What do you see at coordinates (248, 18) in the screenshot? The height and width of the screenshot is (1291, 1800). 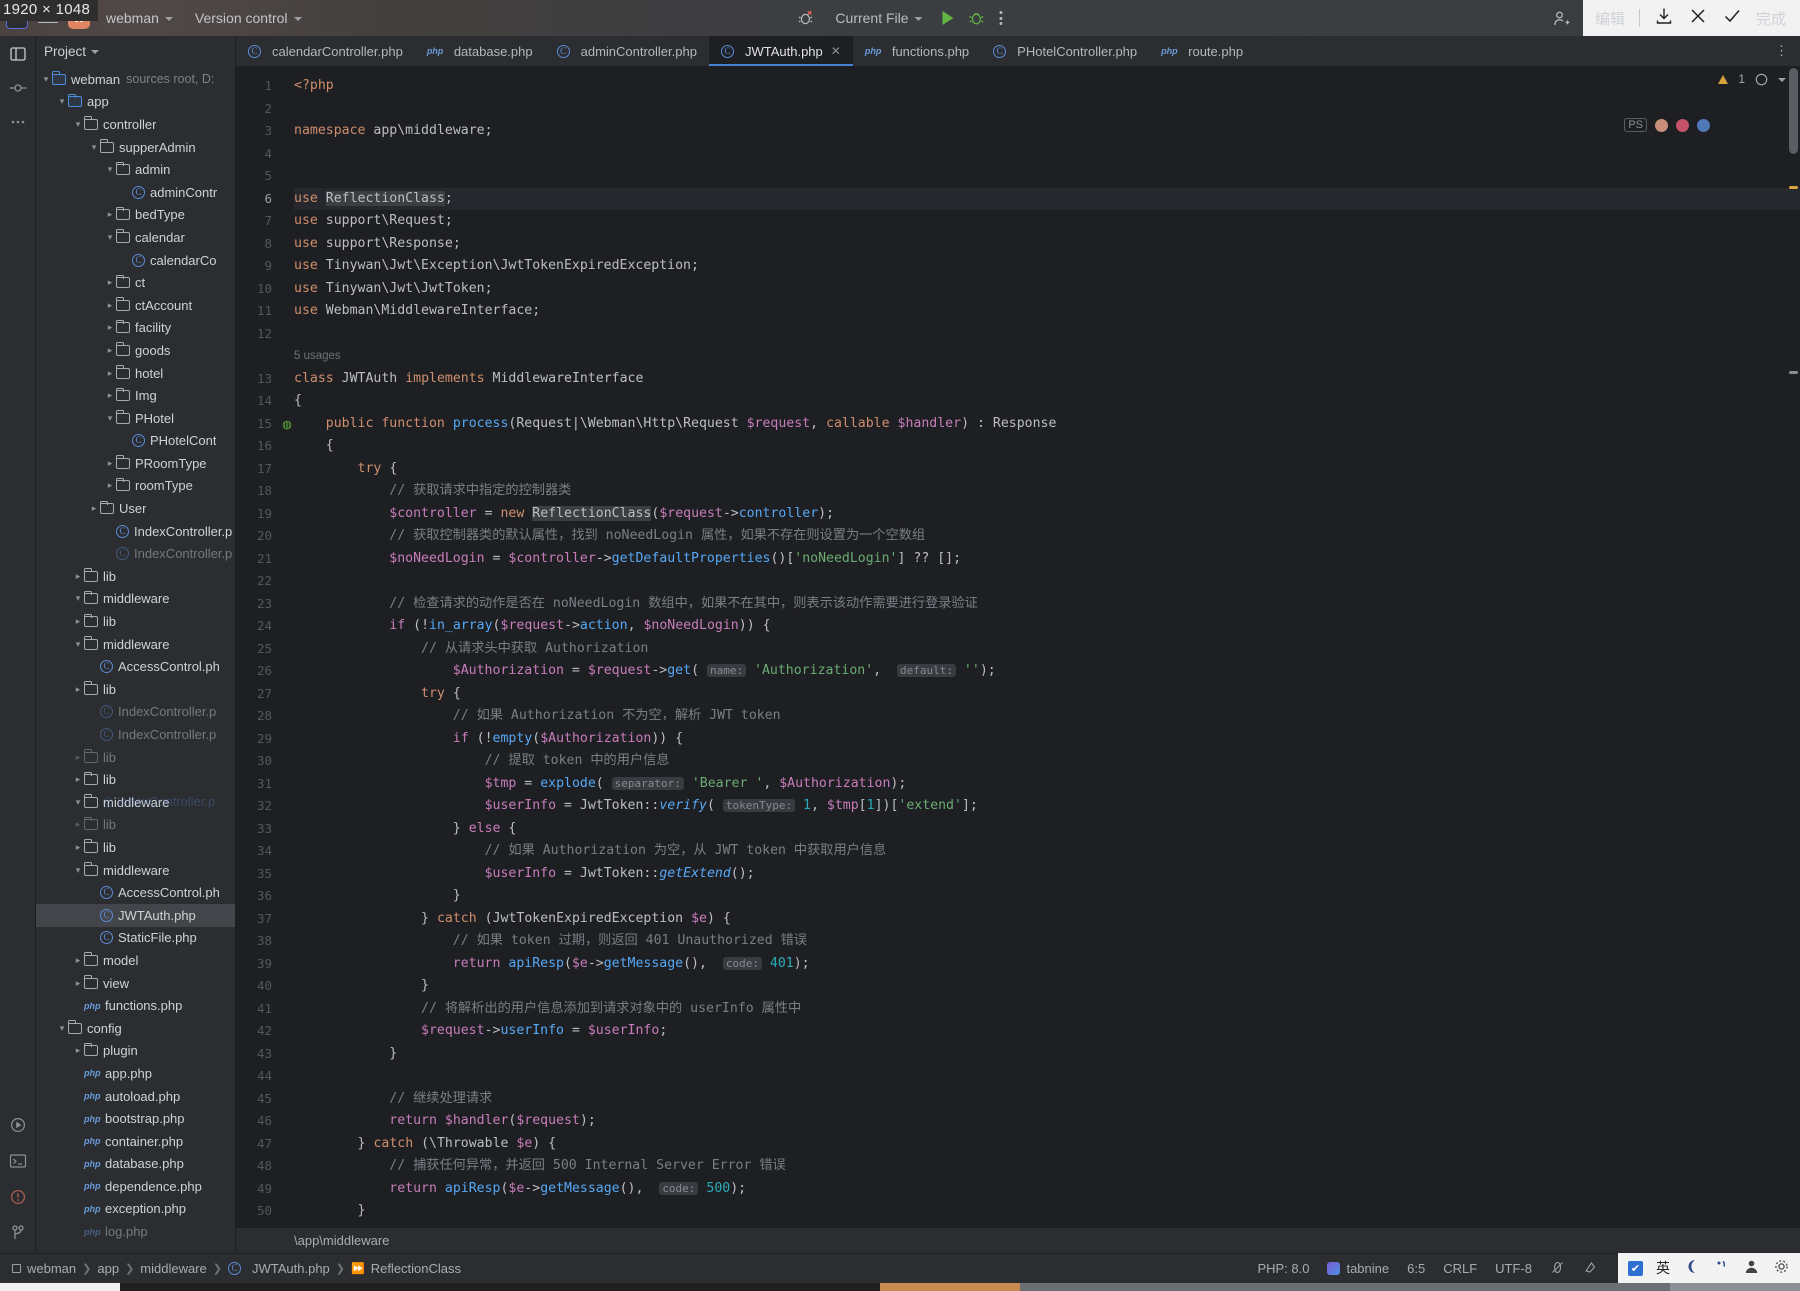 I see `version-control-menu: Version control` at bounding box center [248, 18].